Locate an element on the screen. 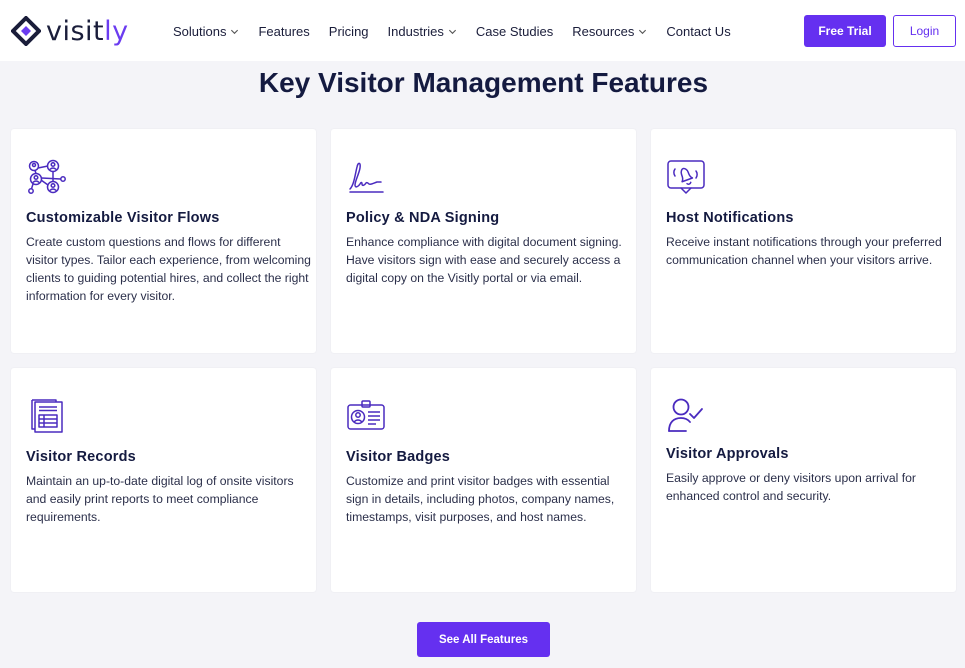 The image size is (965, 668). feature-title: Policy & NDA Signing is located at coordinates (423, 218).